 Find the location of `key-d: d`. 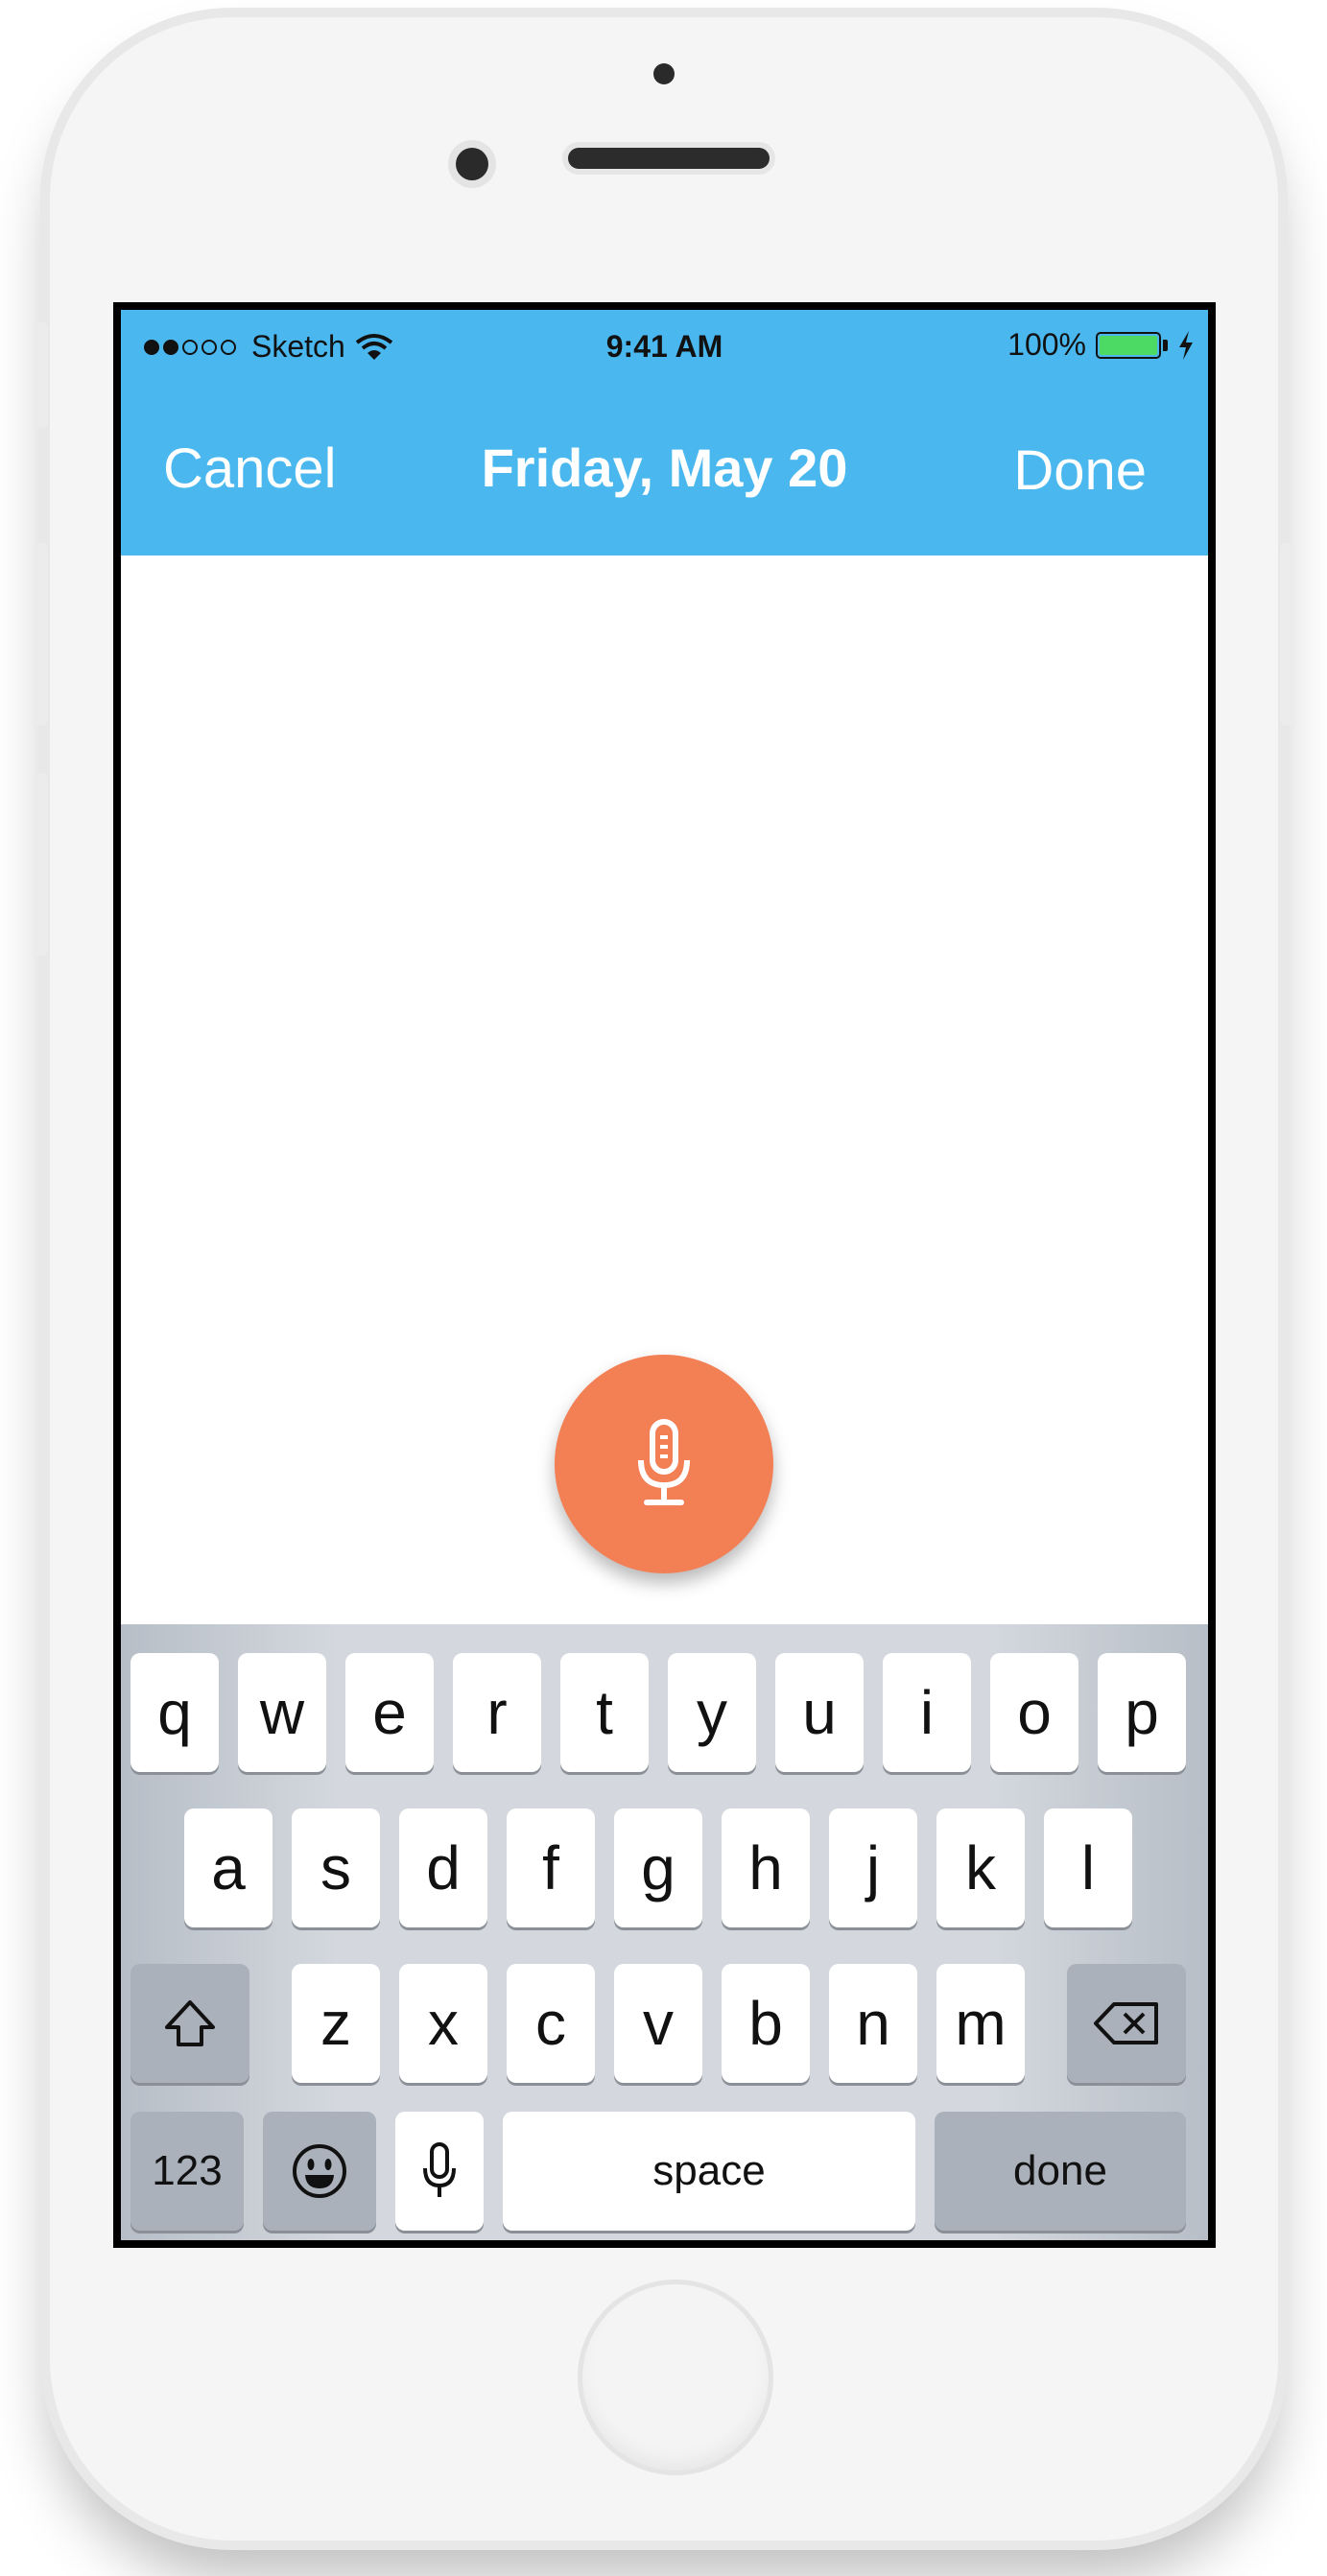

key-d: d is located at coordinates (443, 1867).